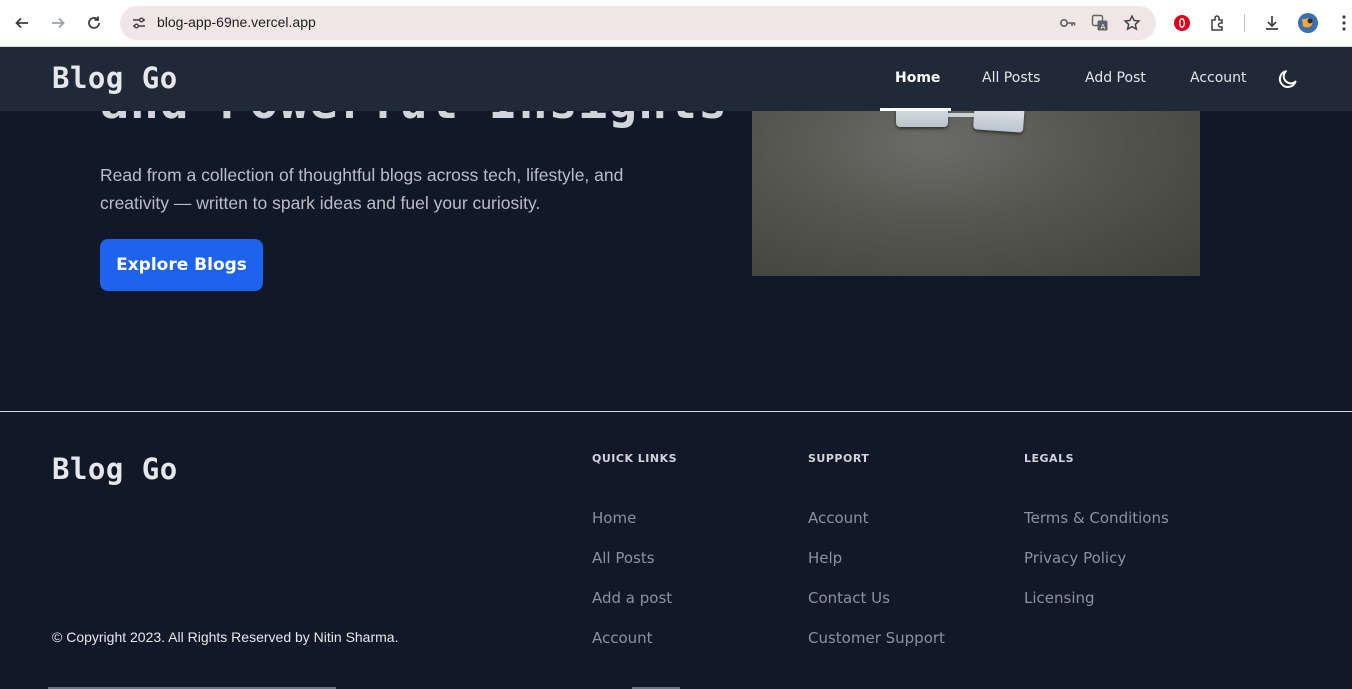  I want to click on back-icon, so click(22, 23).